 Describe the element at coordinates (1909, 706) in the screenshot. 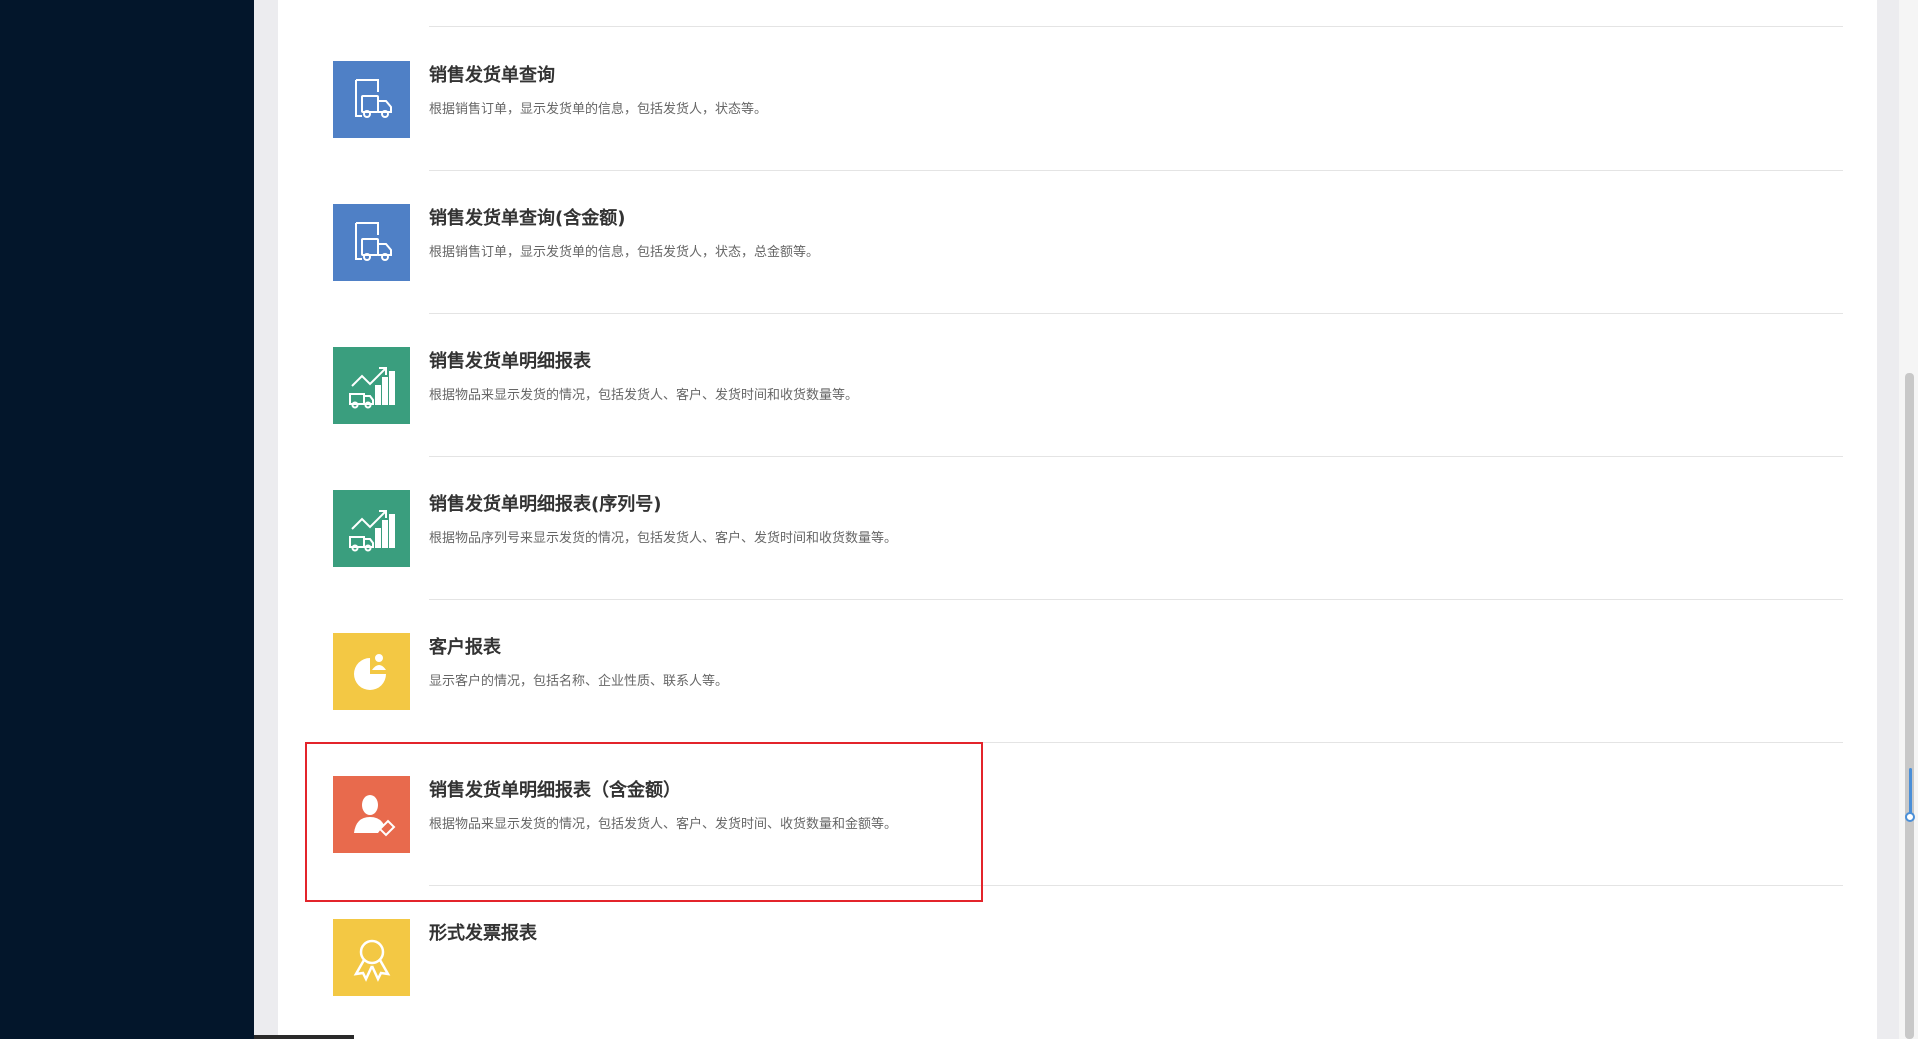

I see `scrollbar-thumb` at that location.